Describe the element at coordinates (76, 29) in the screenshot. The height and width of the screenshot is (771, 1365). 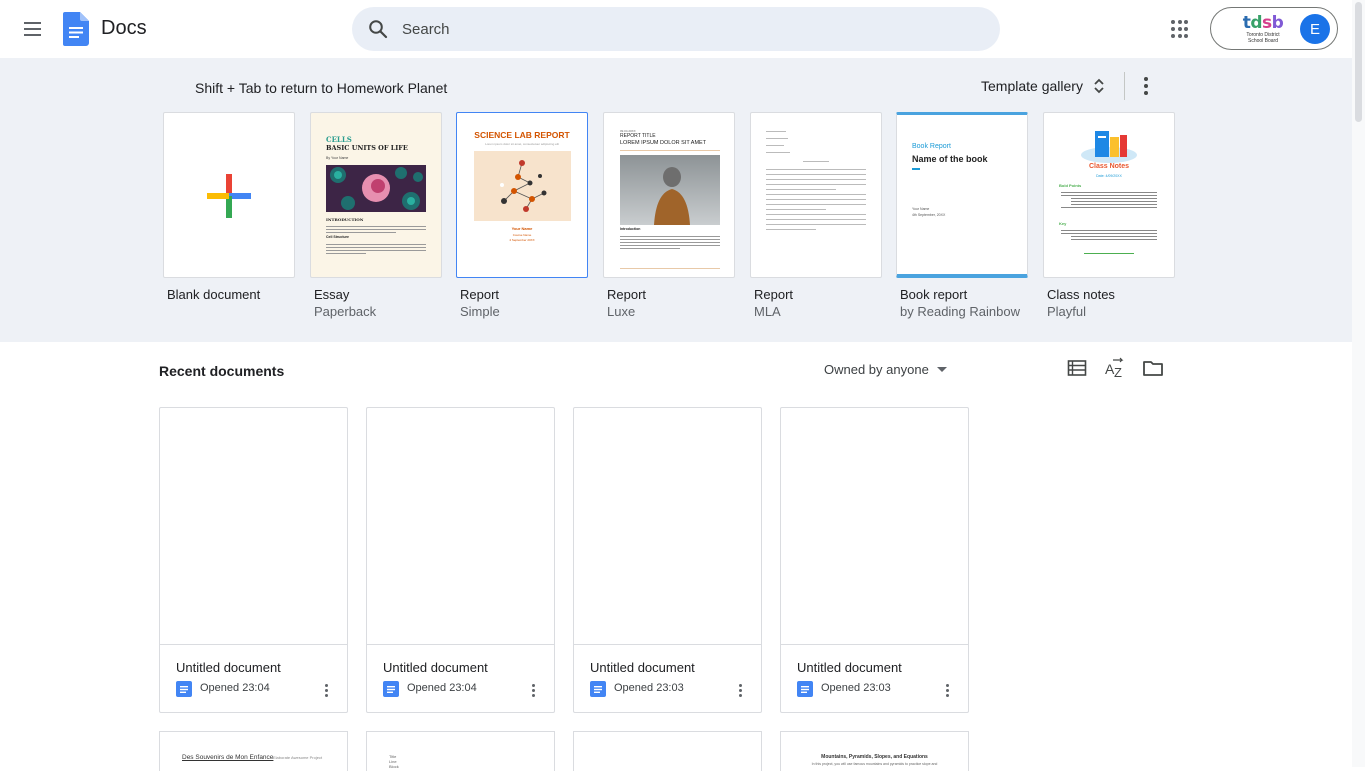
I see `docs-logo-icon` at that location.